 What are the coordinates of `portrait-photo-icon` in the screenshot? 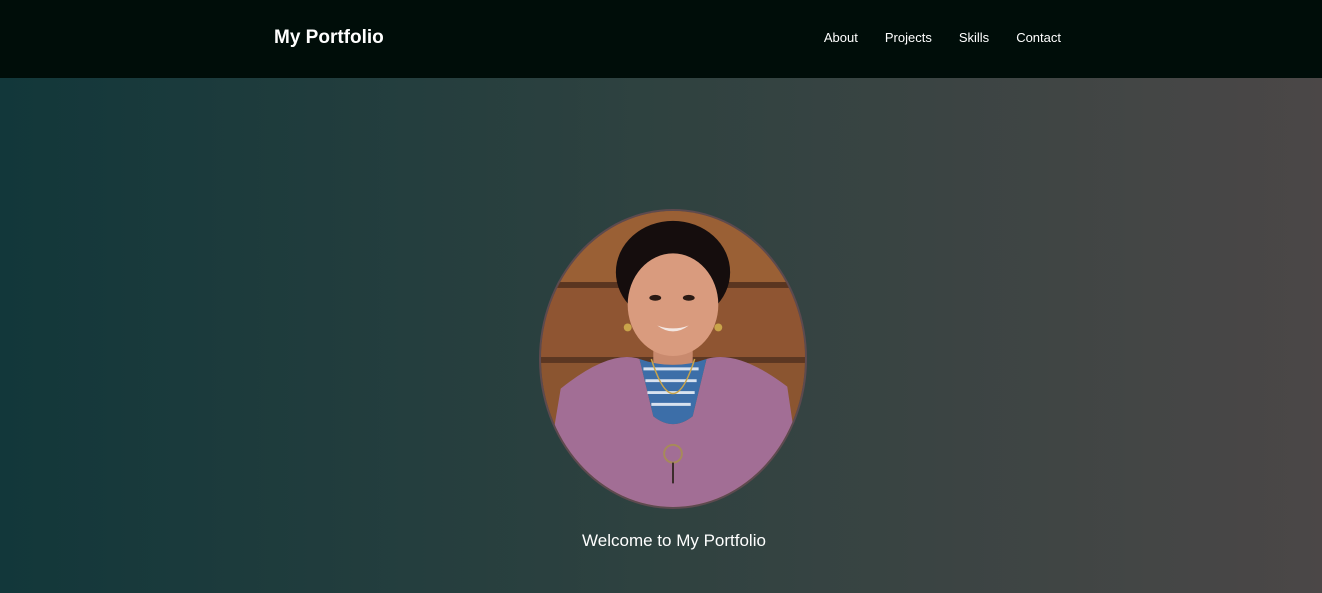 It's located at (673, 359).